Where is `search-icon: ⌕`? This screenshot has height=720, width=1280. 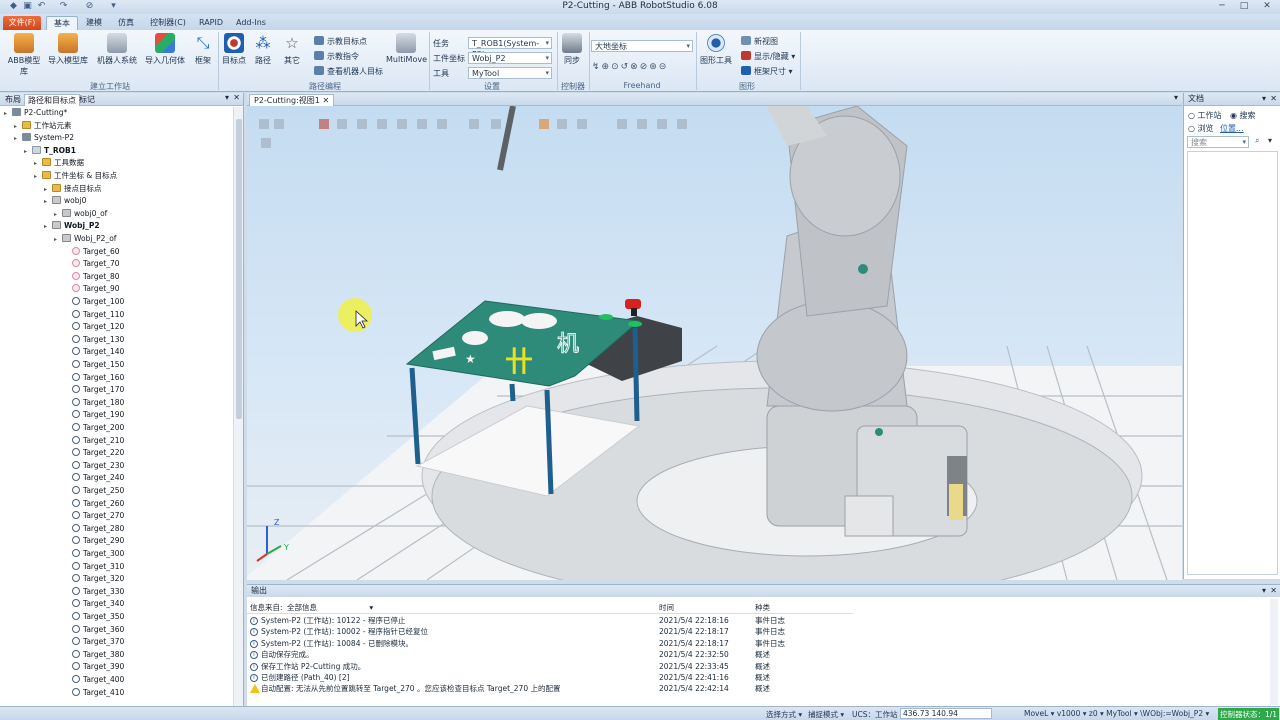
search-icon: ⌕ is located at coordinates (1257, 141).